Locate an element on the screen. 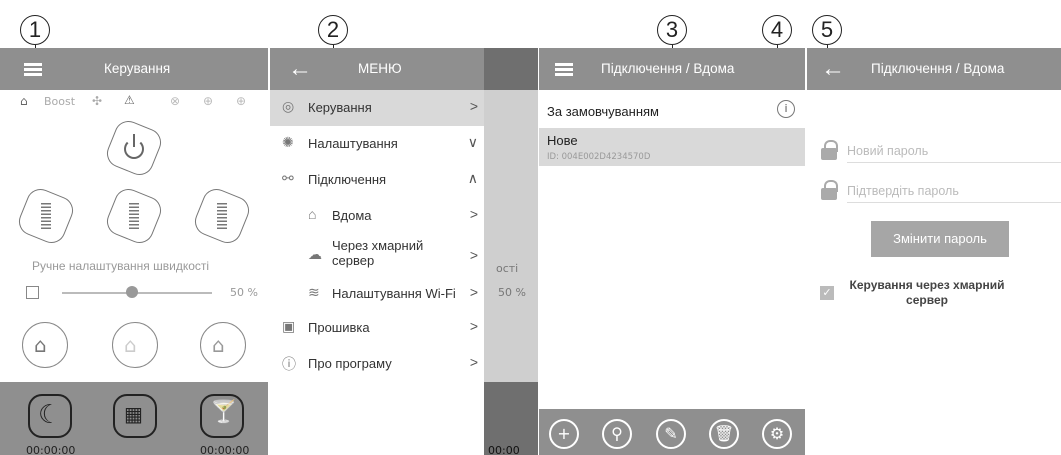  new-password-field: Новий пароль is located at coordinates (887, 151).